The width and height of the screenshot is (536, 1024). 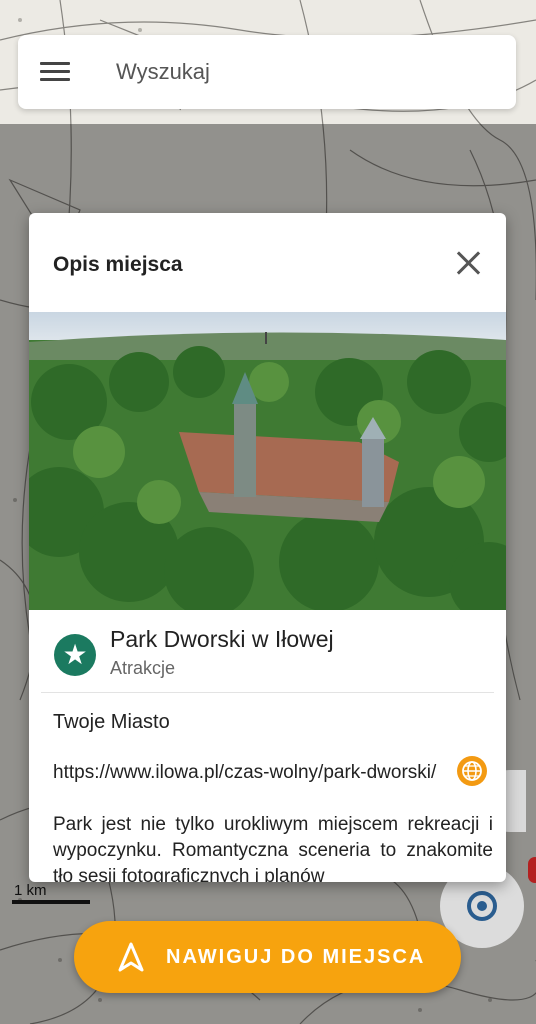 What do you see at coordinates (482, 906) in the screenshot?
I see `my-location-icon` at bounding box center [482, 906].